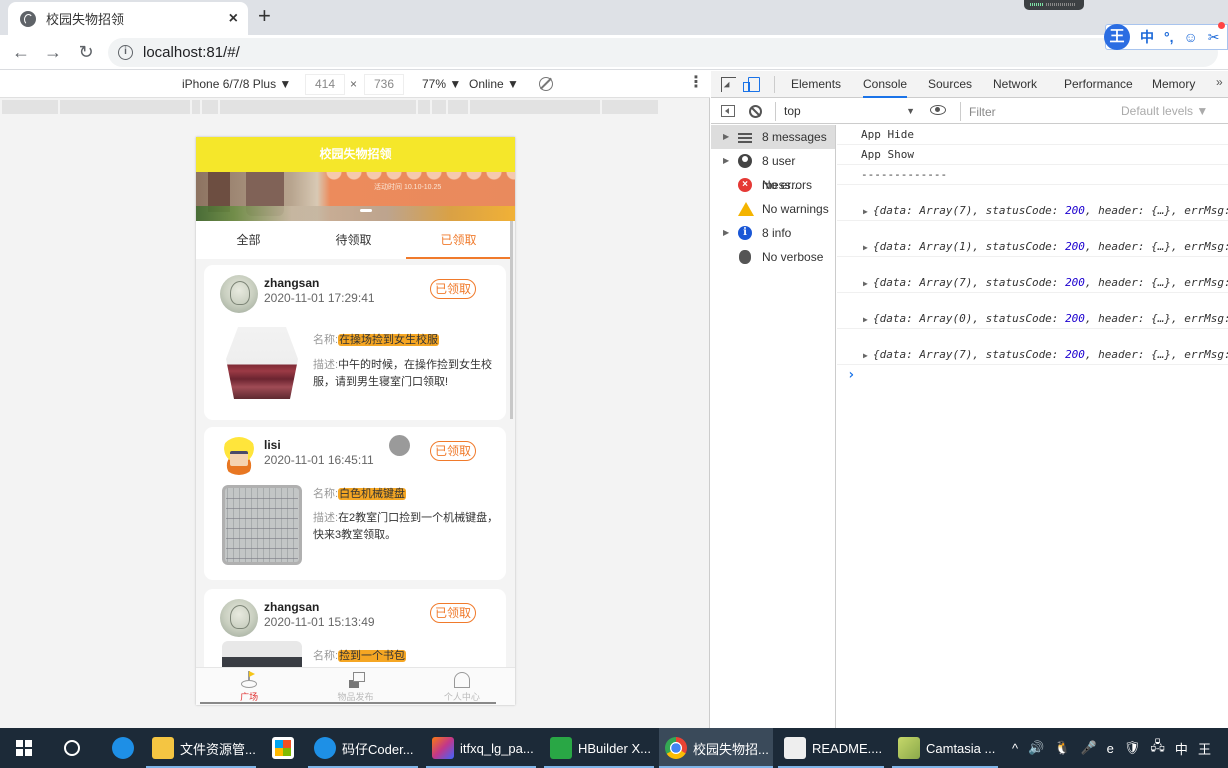 Image resolution: width=1228 pixels, height=768 pixels. Describe the element at coordinates (1032, 375) in the screenshot. I see `console-prompt: ›` at that location.